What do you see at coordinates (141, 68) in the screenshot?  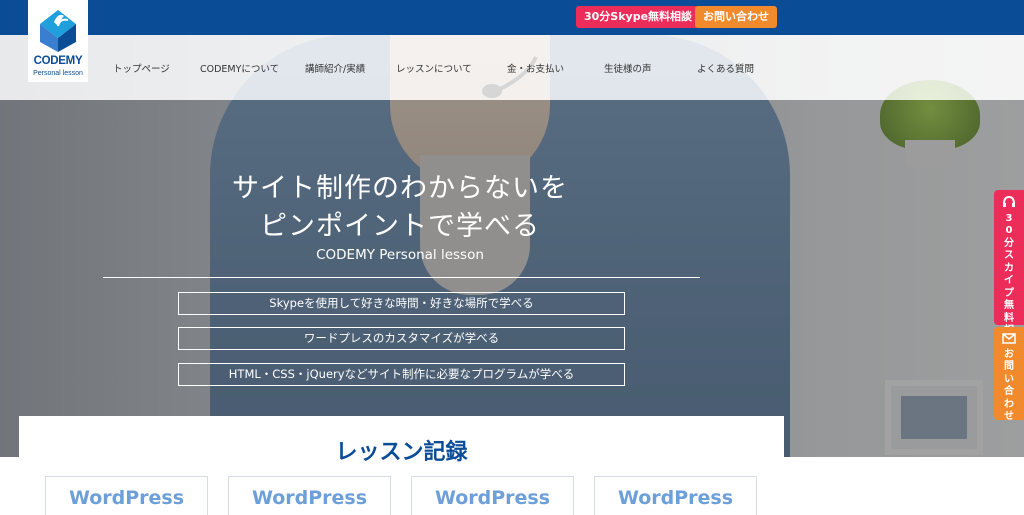 I see `nav-item-top: トップページ` at bounding box center [141, 68].